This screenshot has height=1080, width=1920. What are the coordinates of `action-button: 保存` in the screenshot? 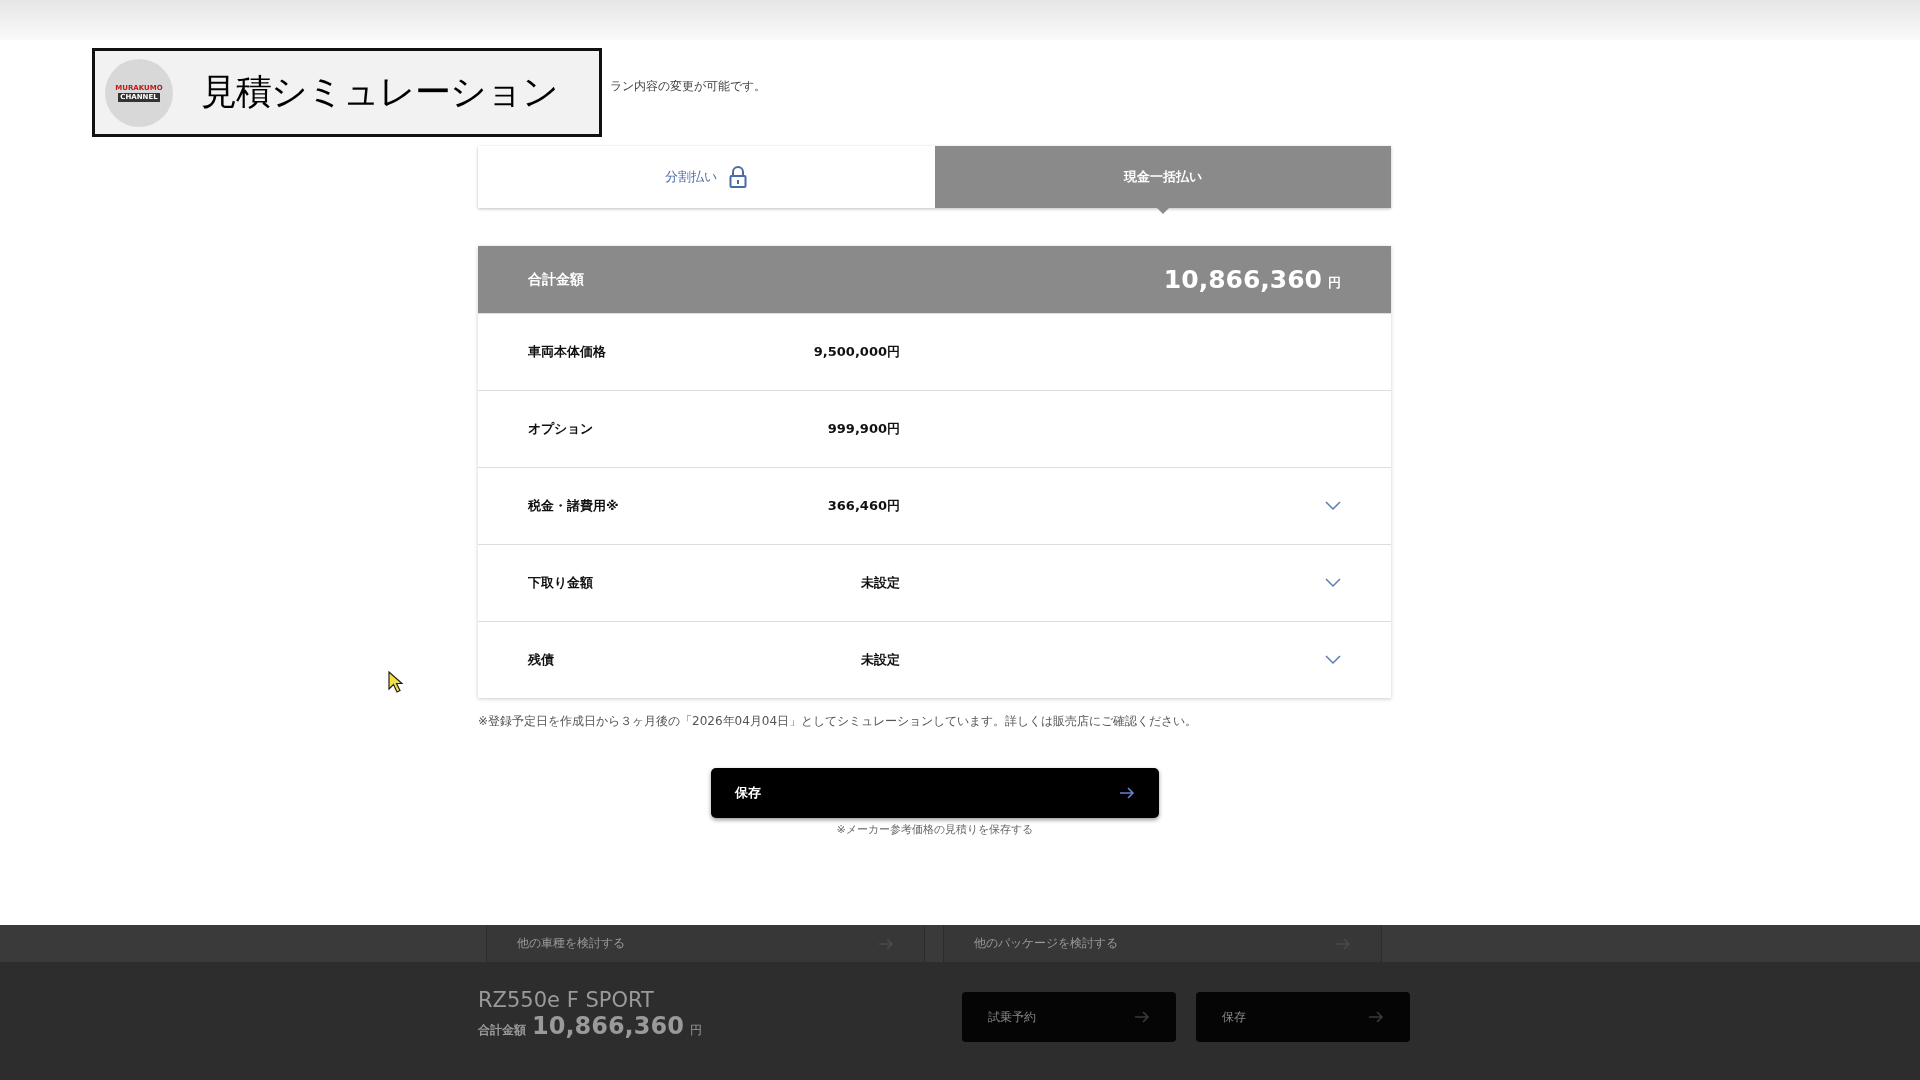 It's located at (1303, 1017).